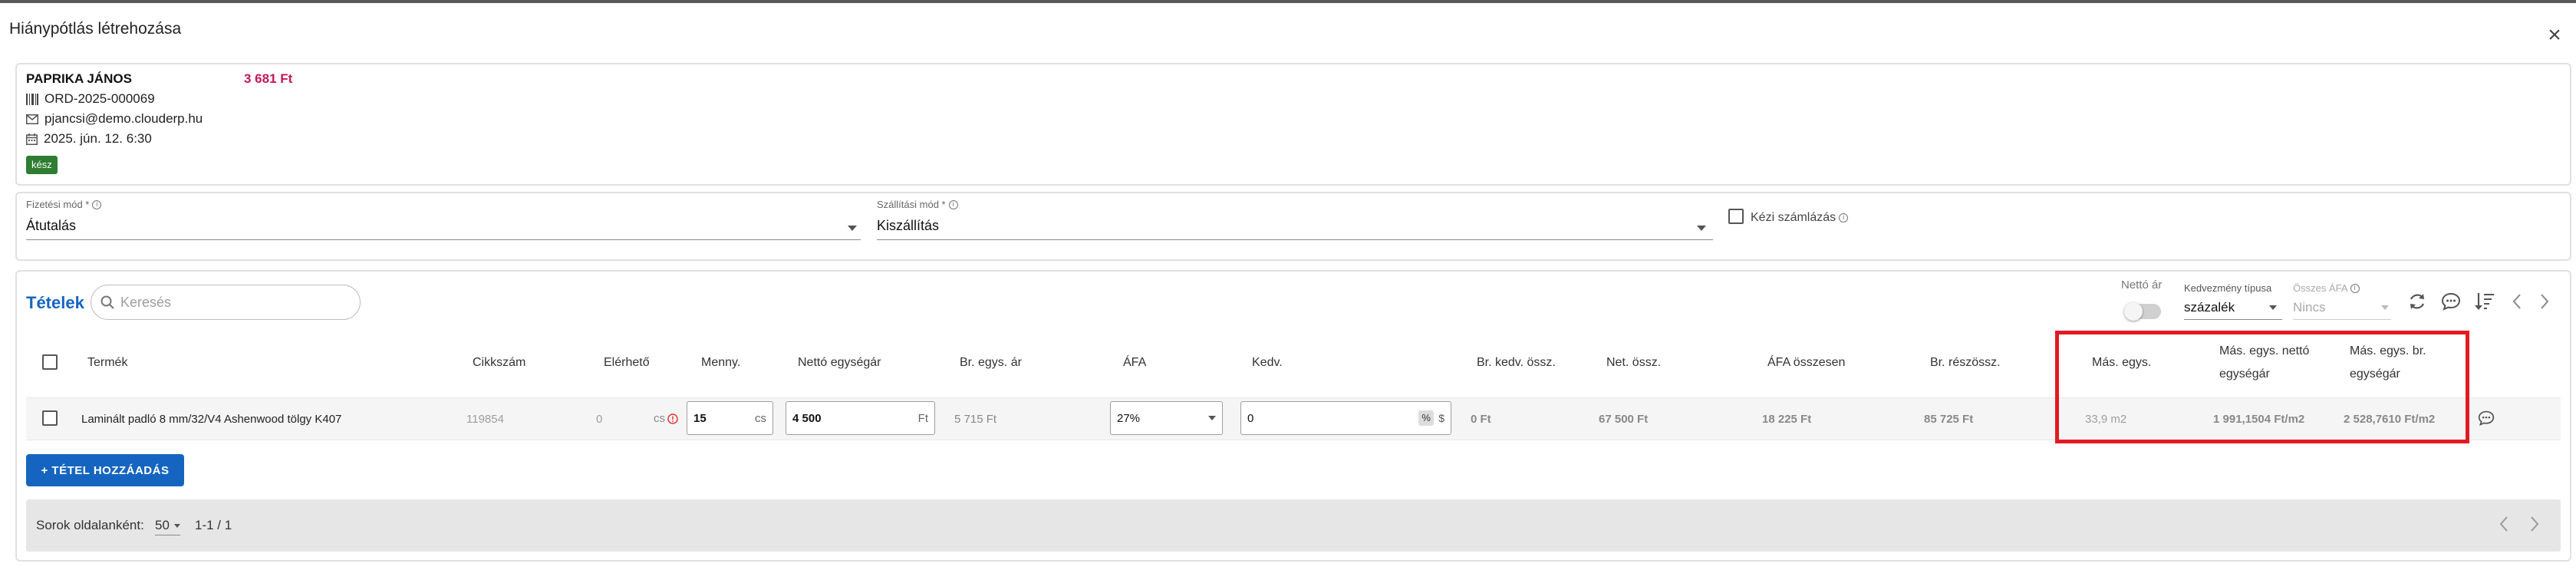  I want to click on column-header-gross-discount-total: Br. kedv. össz., so click(1516, 363).